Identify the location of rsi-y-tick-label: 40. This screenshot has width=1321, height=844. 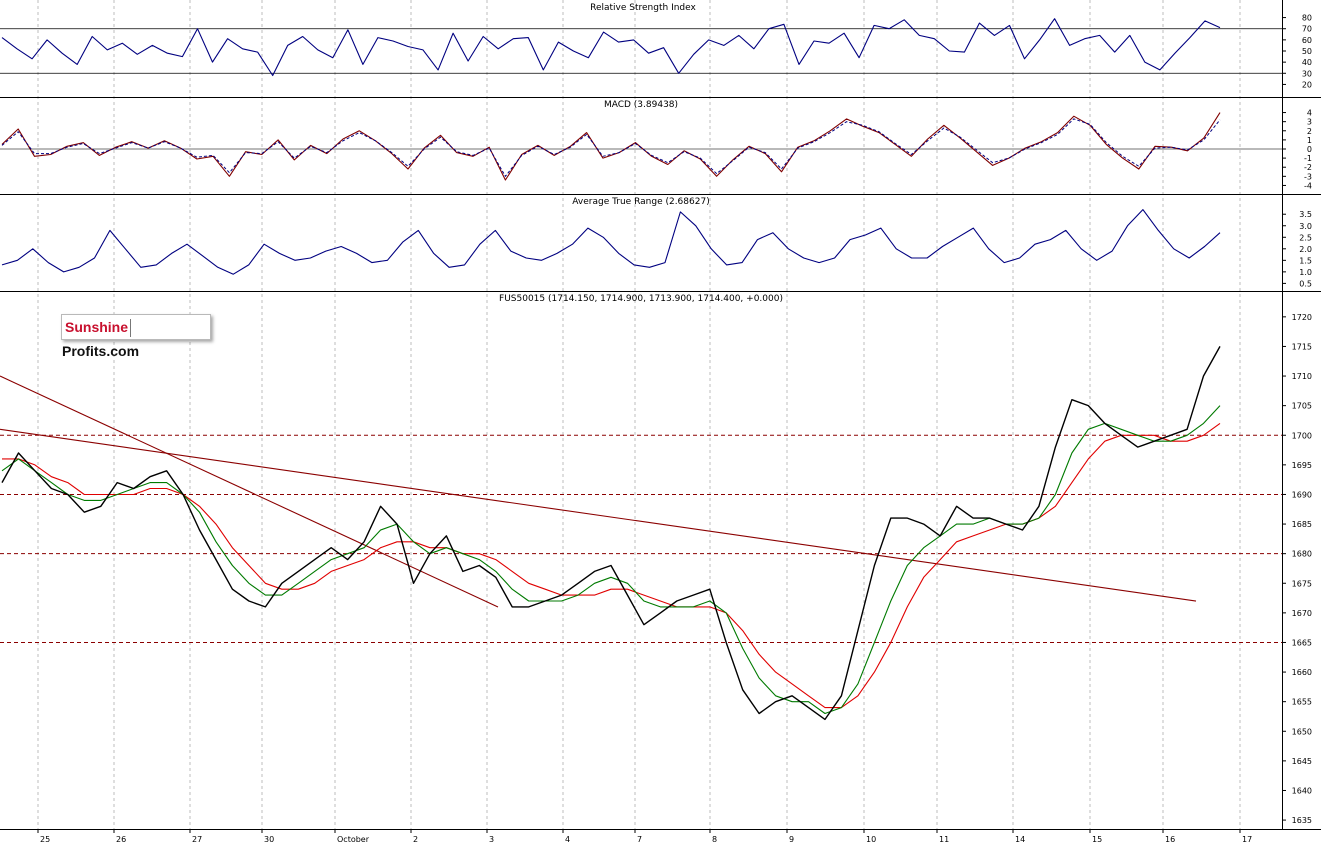
(1307, 62).